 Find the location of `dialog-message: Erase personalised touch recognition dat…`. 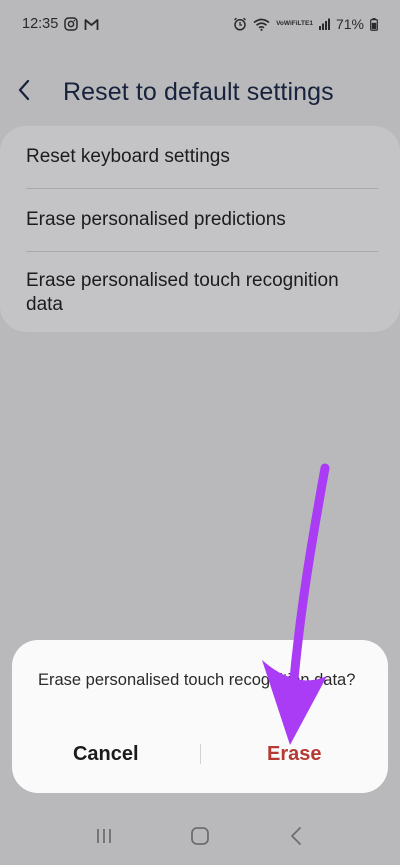

dialog-message: Erase personalised touch recognition dat… is located at coordinates (197, 680).